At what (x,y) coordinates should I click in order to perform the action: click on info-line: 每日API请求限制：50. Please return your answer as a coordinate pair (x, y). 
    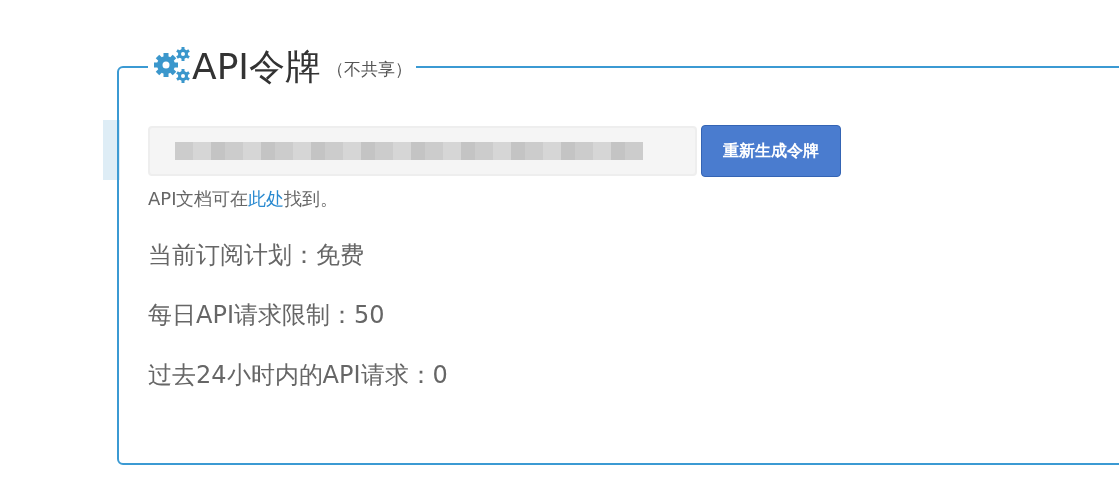
    Looking at the image, I should click on (267, 315).